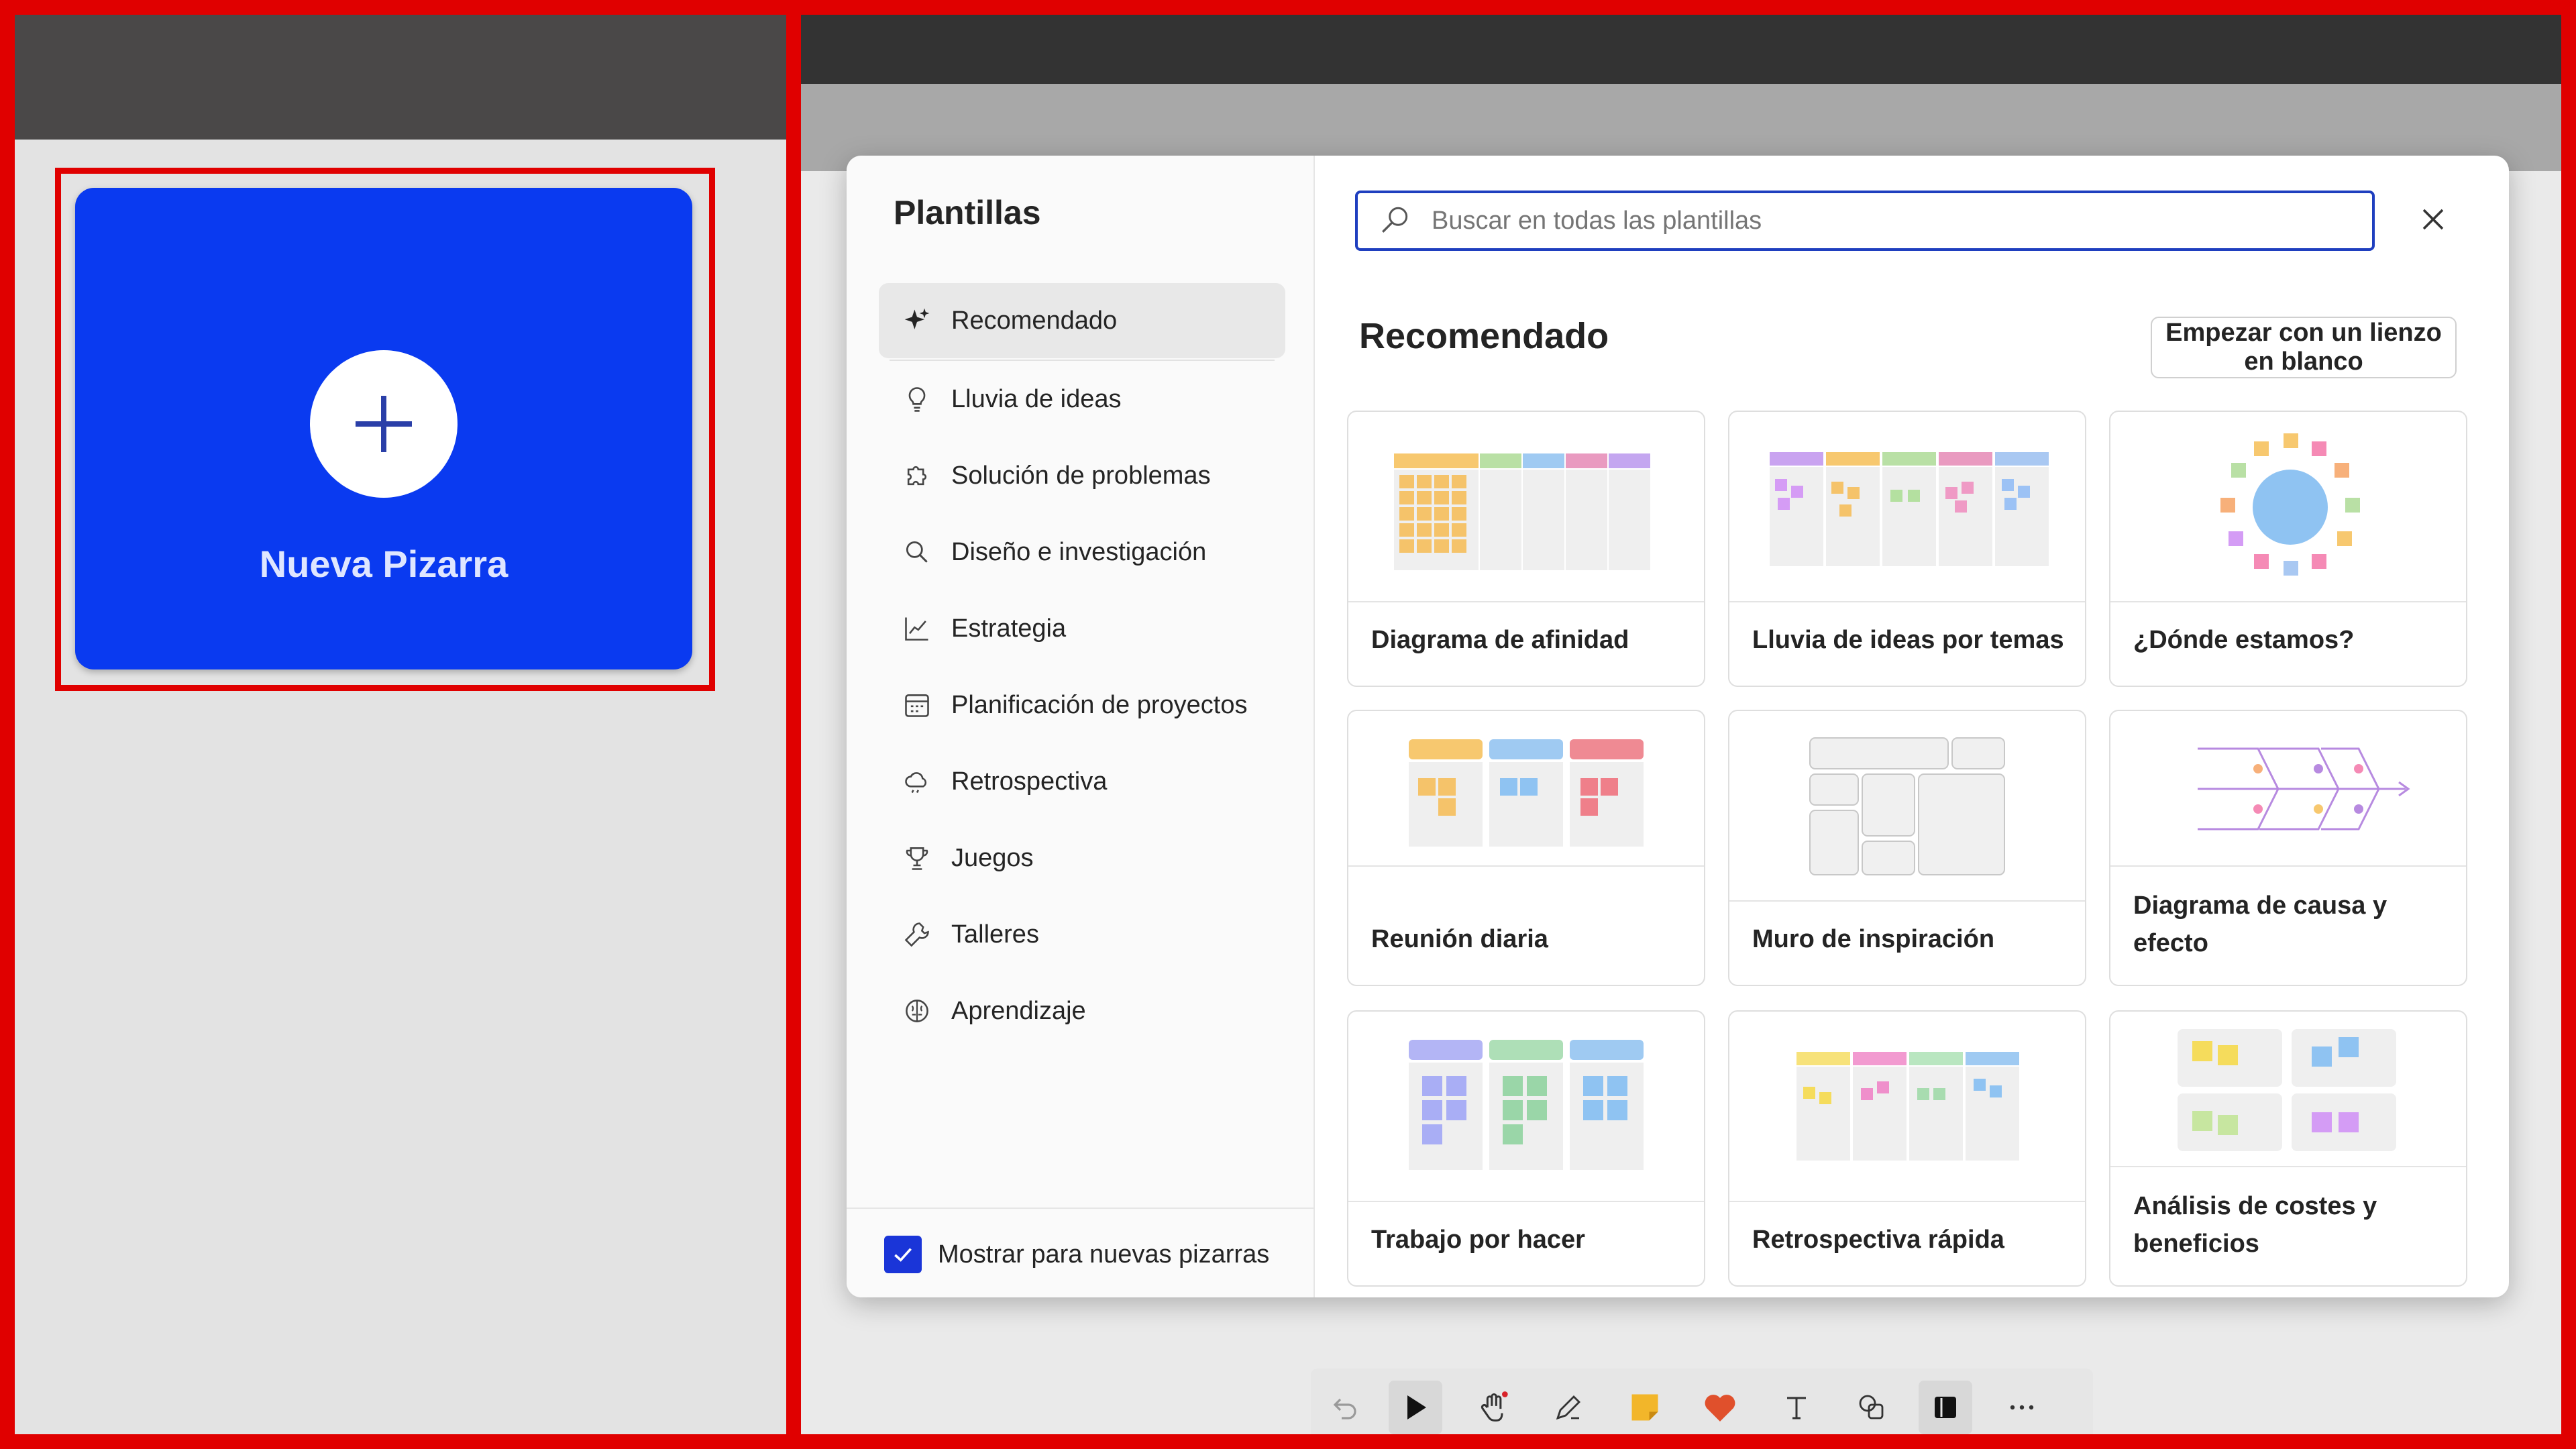 The height and width of the screenshot is (1449, 2576). Describe the element at coordinates (1036, 398) in the screenshot. I see `nav-label: Lluvia de ideas` at that location.